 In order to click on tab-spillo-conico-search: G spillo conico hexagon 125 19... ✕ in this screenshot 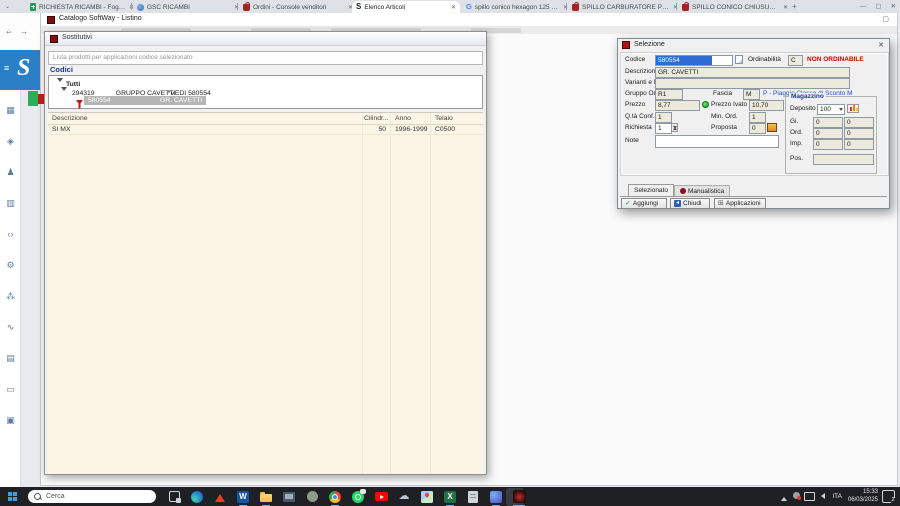, I will do `click(517, 7)`.